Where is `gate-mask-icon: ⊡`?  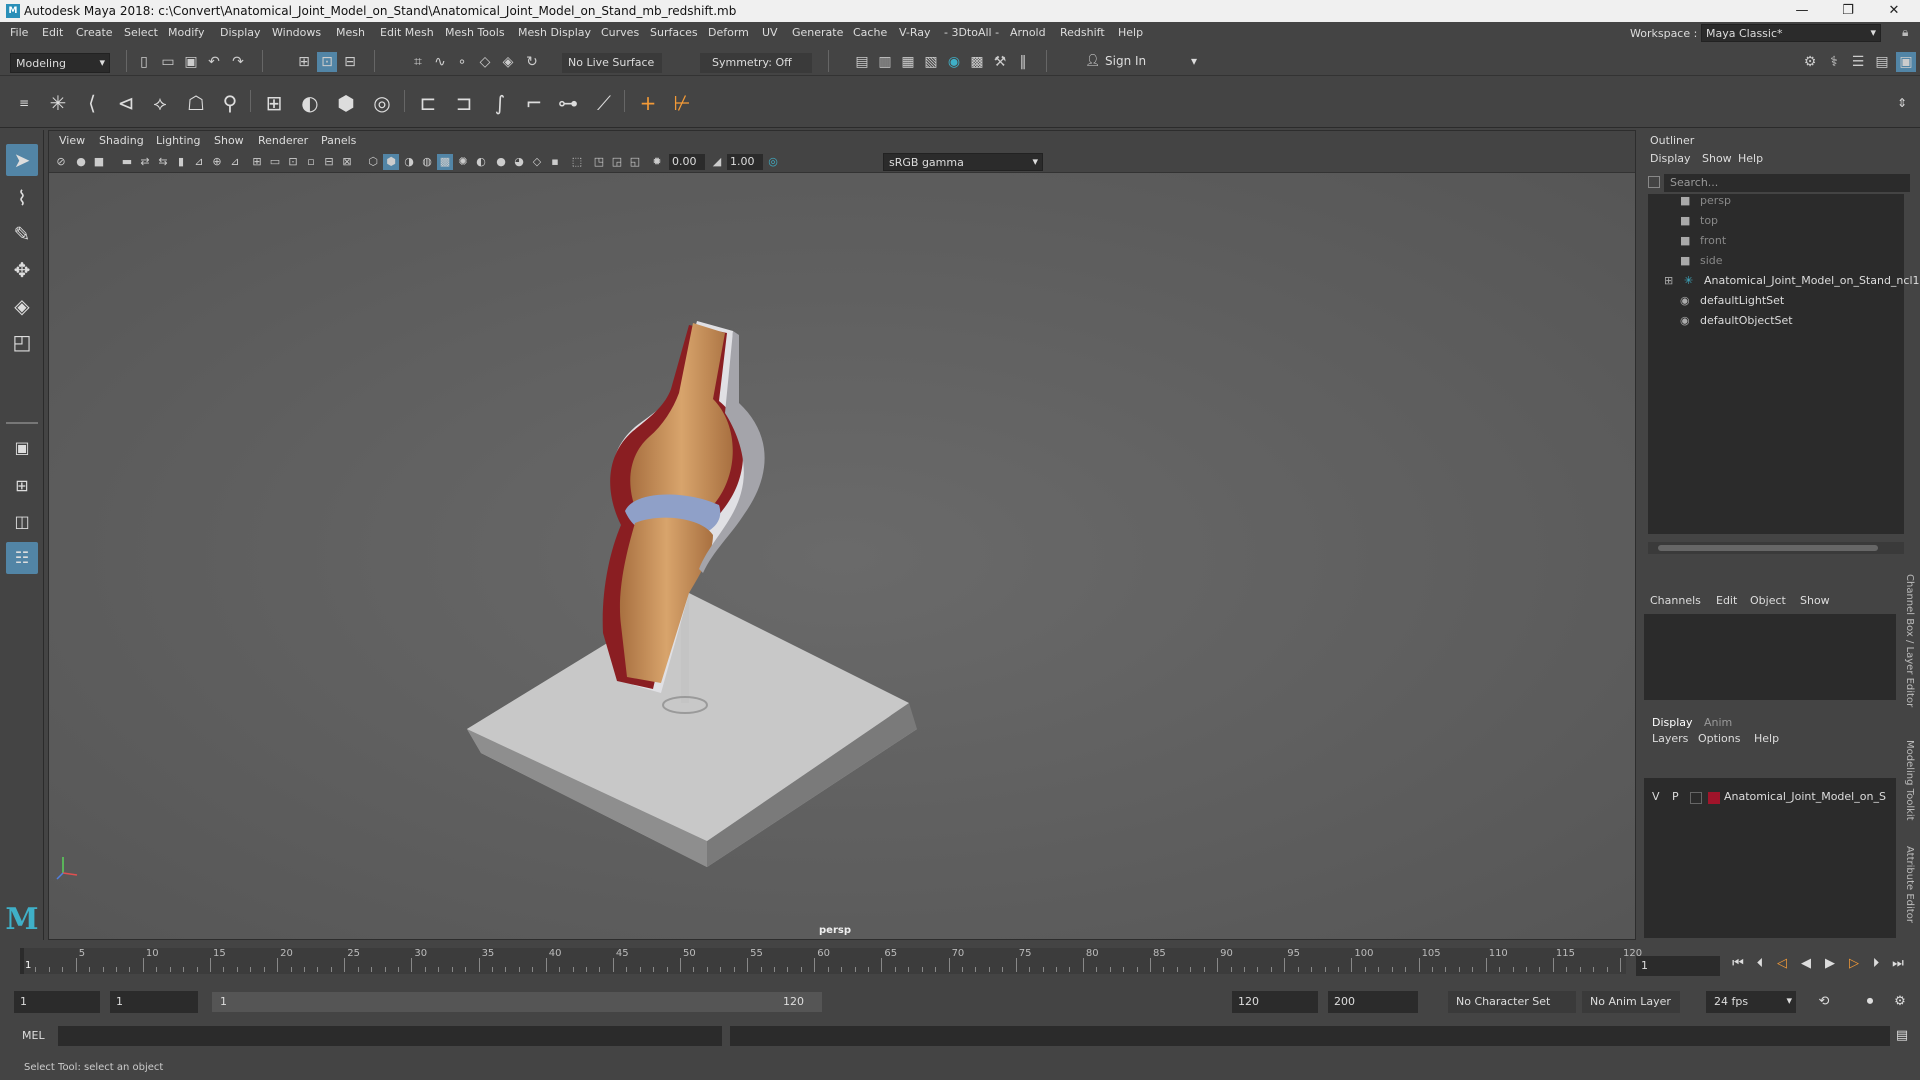 gate-mask-icon: ⊡ is located at coordinates (293, 162).